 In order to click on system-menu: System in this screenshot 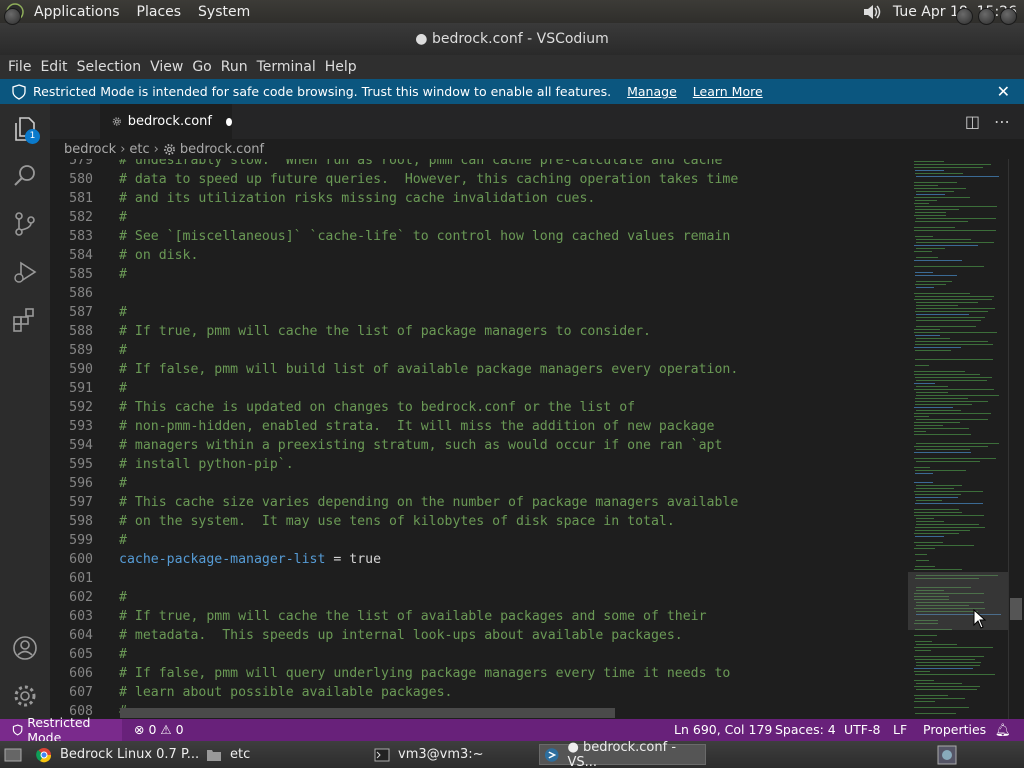, I will do `click(224, 12)`.